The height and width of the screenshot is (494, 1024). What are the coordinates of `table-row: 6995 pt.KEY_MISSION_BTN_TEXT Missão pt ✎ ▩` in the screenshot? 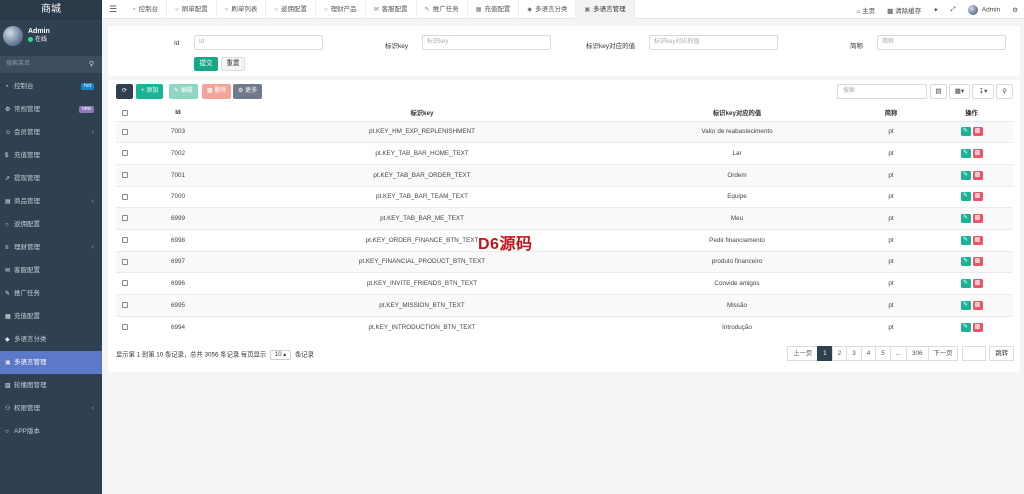 It's located at (564, 305).